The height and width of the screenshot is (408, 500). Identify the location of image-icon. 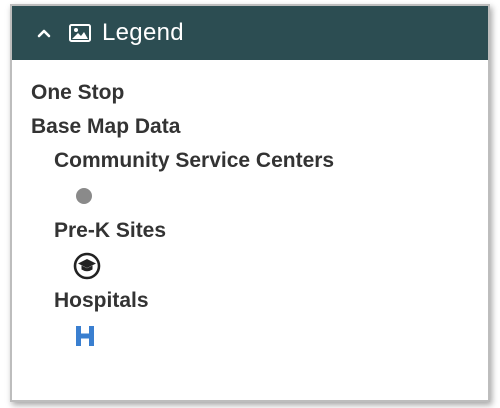
(80, 33).